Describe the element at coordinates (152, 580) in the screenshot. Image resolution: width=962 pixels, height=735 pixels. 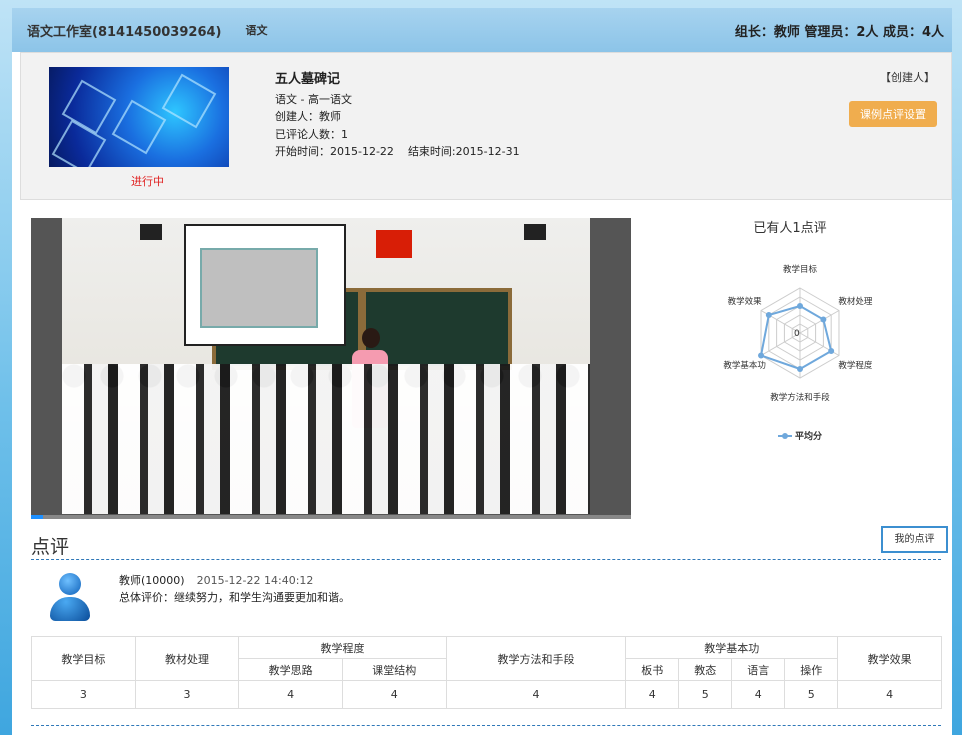
I see `review-author: 教师(10000)` at that location.